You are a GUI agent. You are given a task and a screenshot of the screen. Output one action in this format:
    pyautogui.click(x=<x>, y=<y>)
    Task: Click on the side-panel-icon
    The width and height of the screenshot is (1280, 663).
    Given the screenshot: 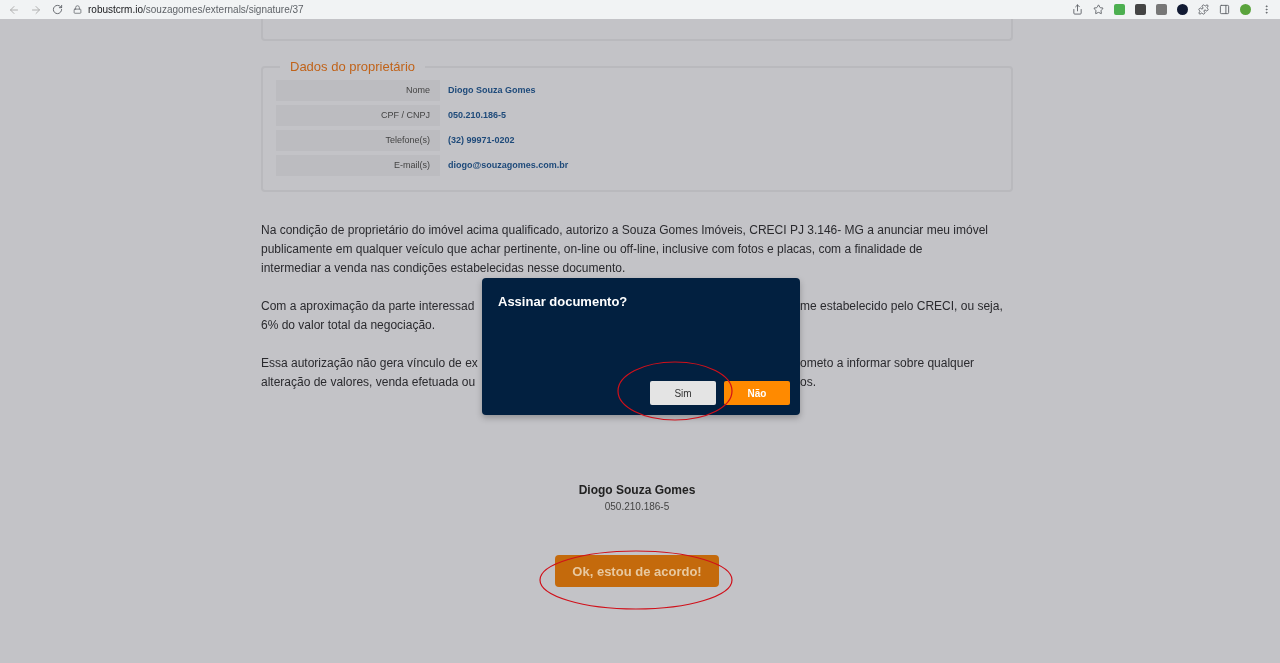 What is the action you would take?
    pyautogui.click(x=1224, y=9)
    